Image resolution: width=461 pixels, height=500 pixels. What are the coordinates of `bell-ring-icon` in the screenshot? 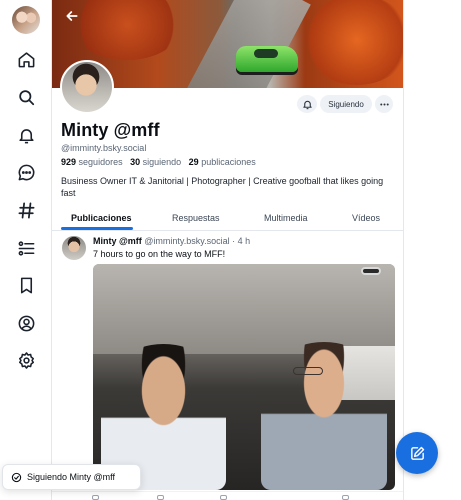 It's located at (307, 104).